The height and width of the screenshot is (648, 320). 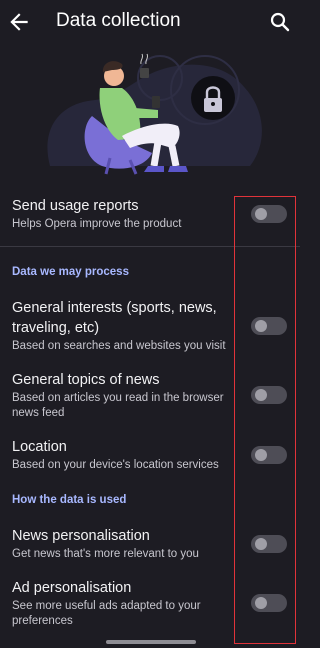 I want to click on home-gesture-bar, so click(x=151, y=642).